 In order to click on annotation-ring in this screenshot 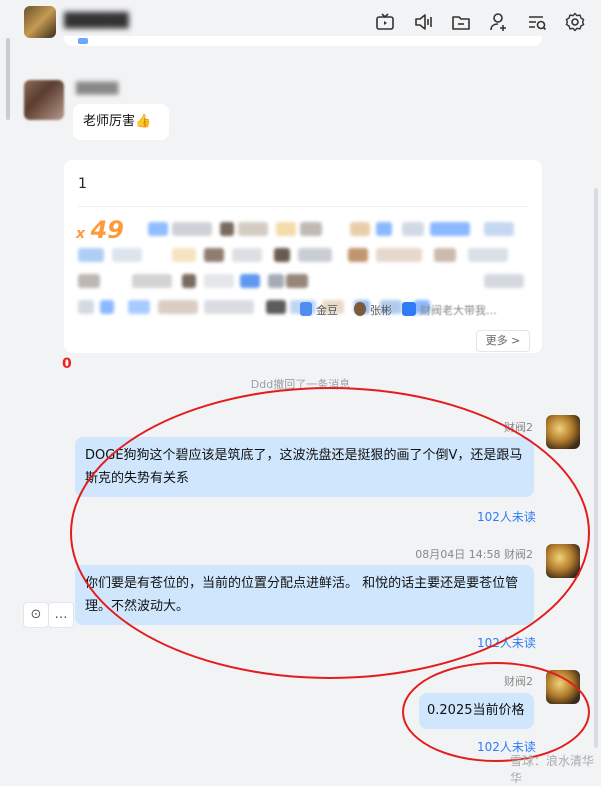, I will do `click(496, 712)`.